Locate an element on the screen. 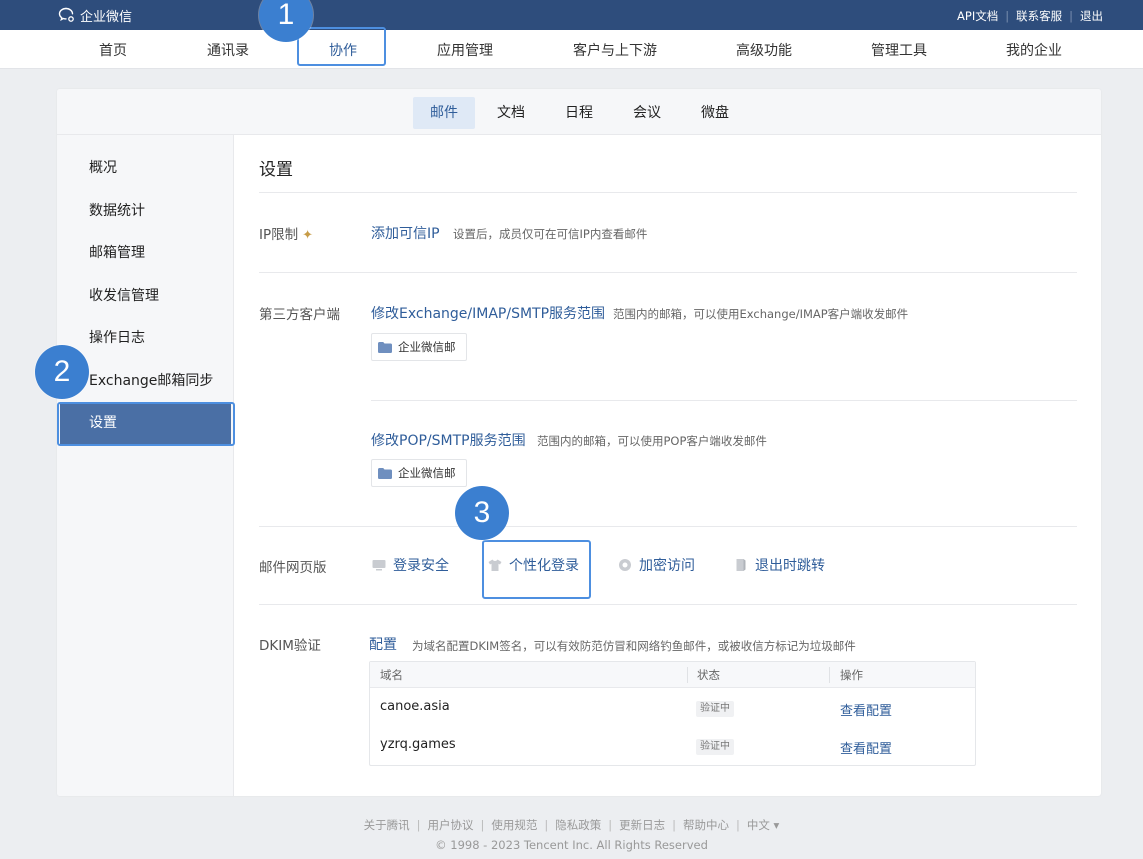 Image resolution: width=1143 pixels, height=859 pixels. highlight-box-custom-login is located at coordinates (536, 569).